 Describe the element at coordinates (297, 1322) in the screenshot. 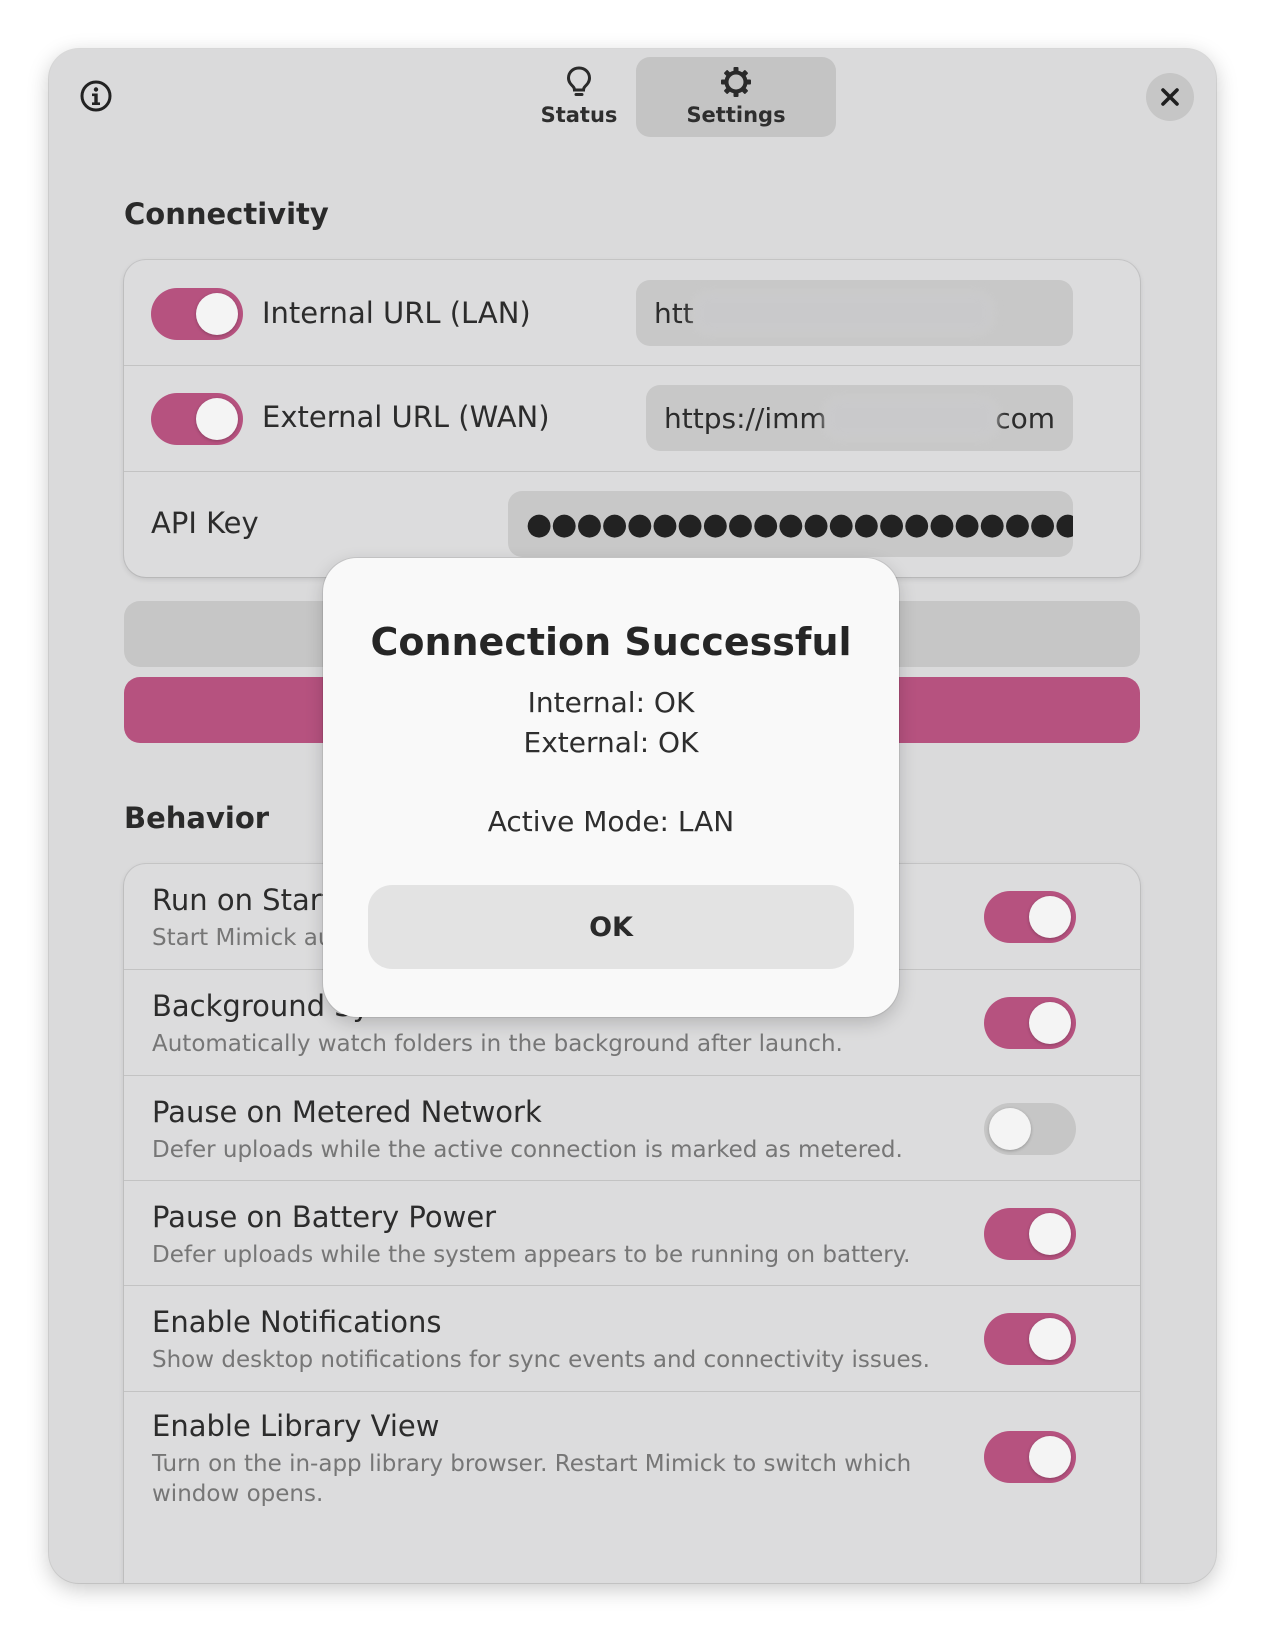

I see `behavior-item-title: Enable Notifications` at that location.